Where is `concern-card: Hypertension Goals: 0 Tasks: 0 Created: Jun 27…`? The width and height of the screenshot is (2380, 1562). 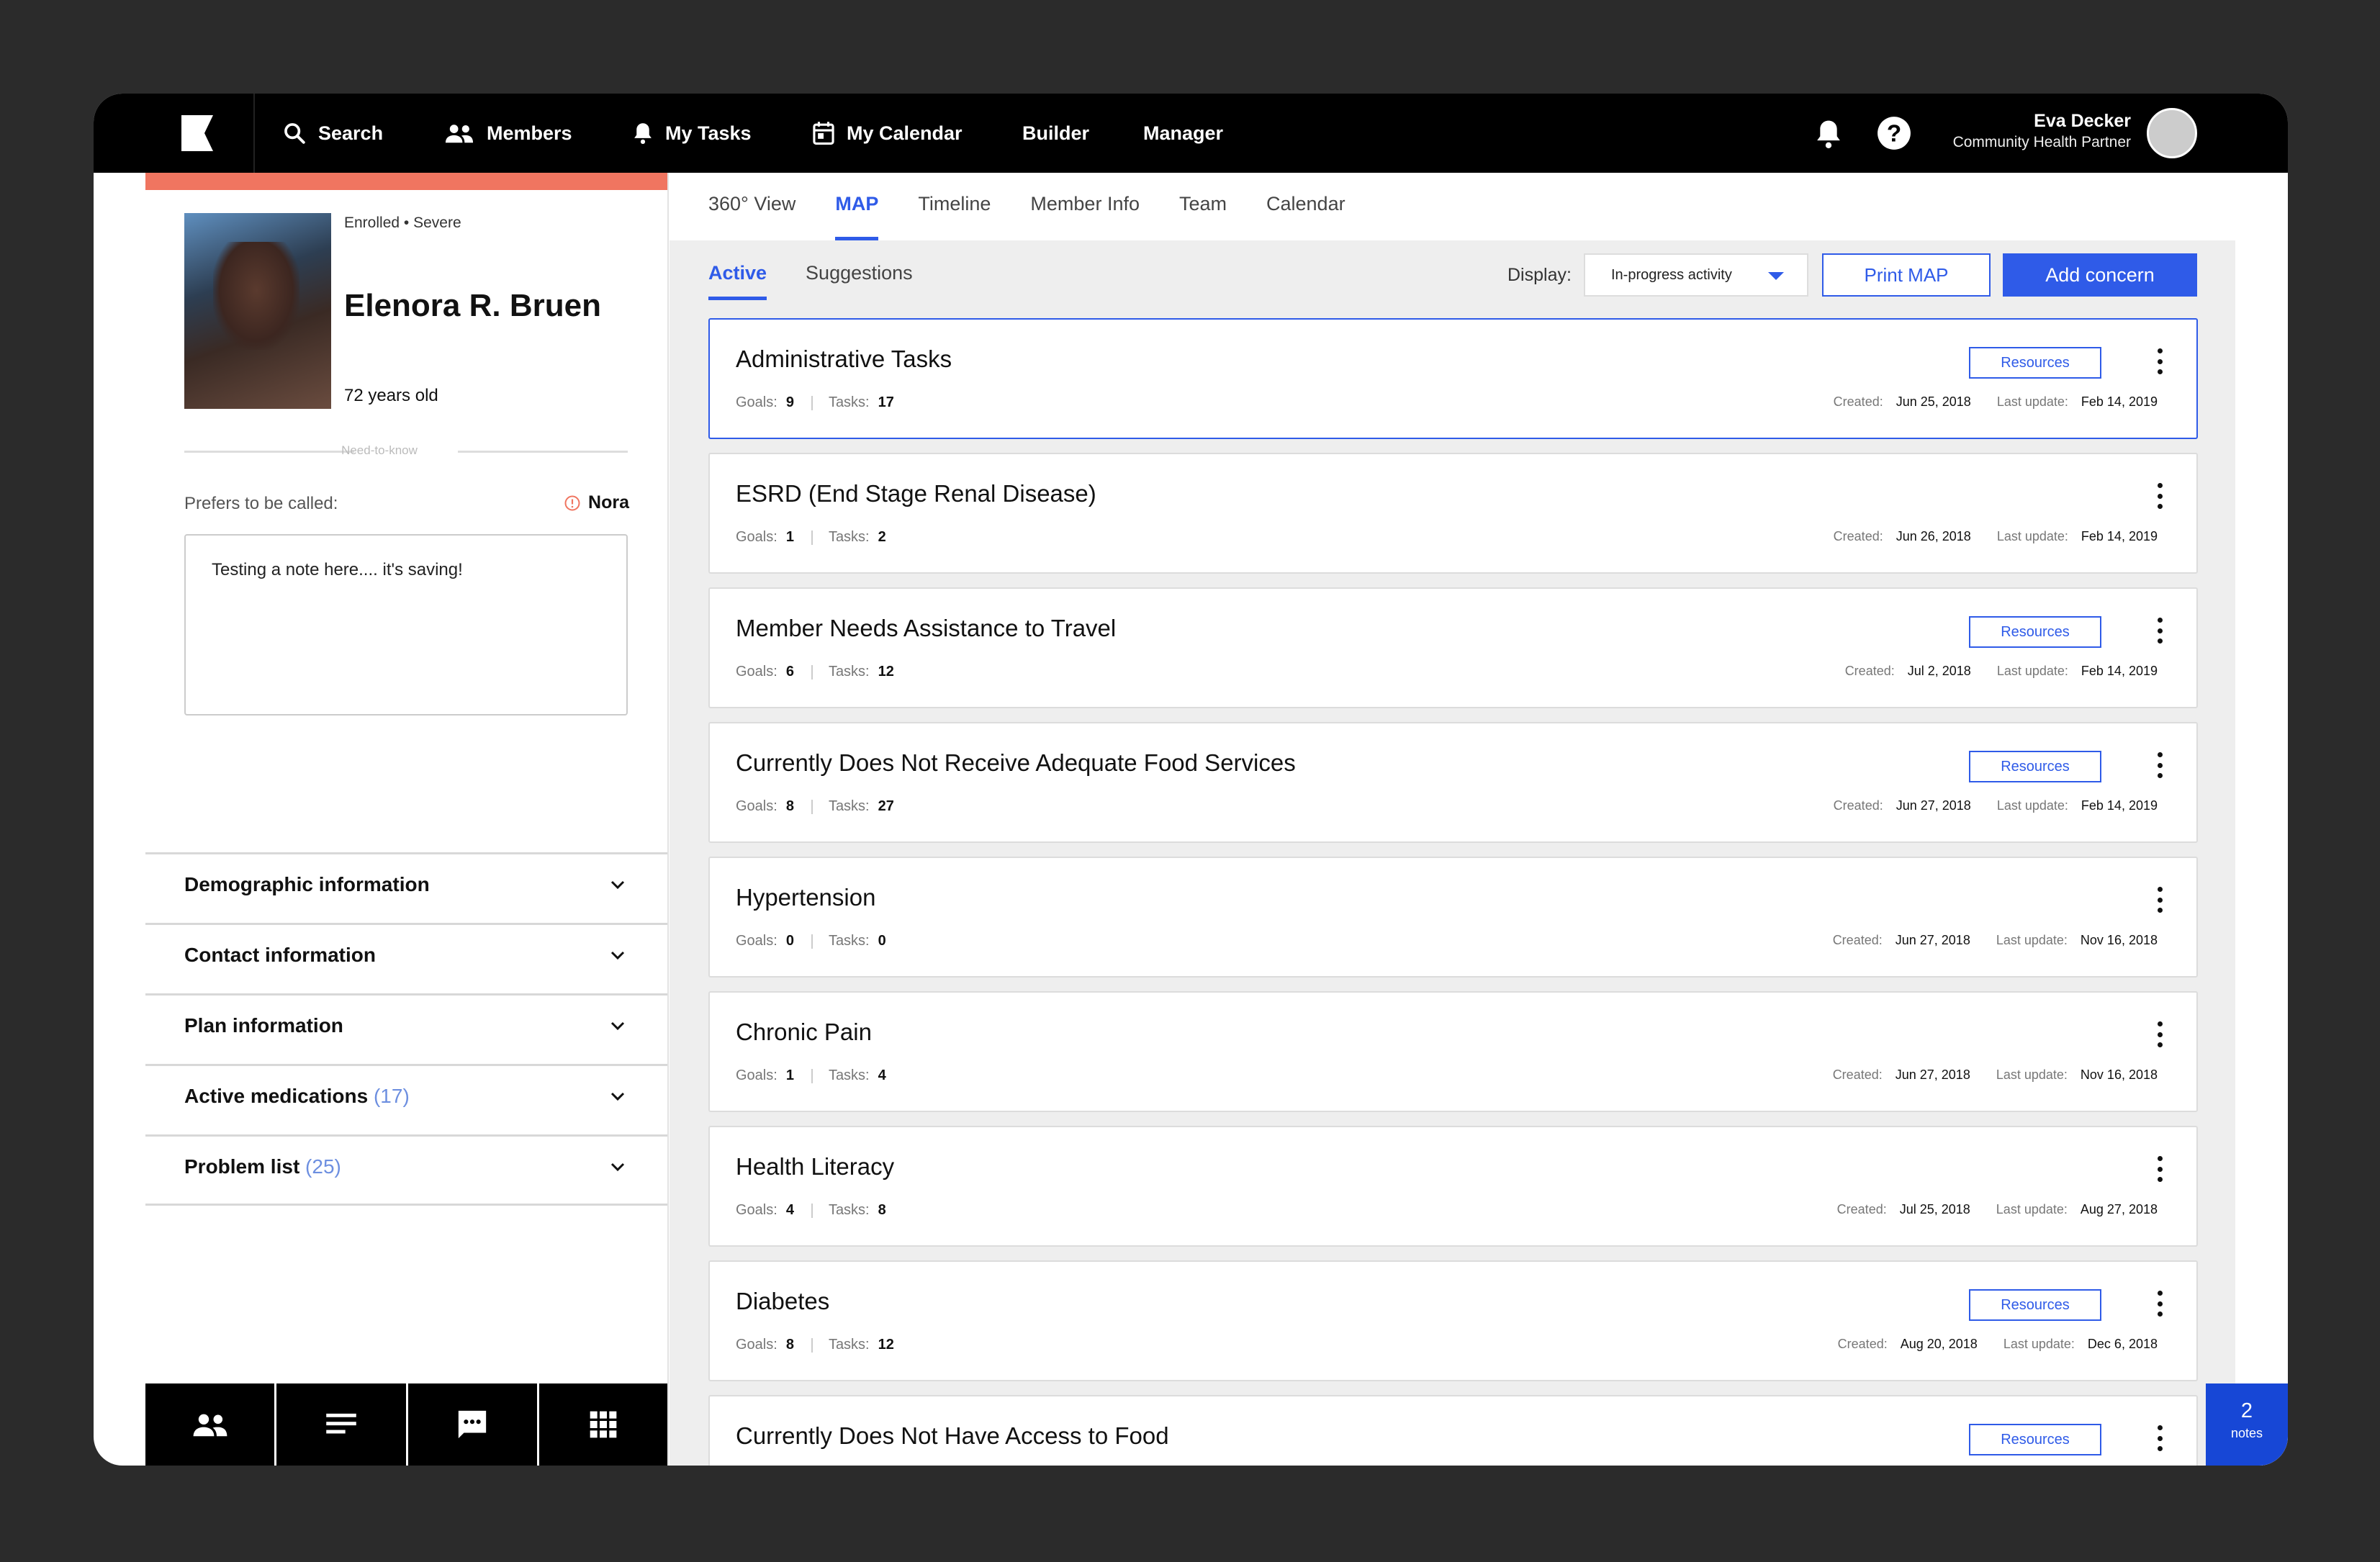 concern-card: Hypertension Goals: 0 Tasks: 0 Created: Jun 27… is located at coordinates (1453, 917).